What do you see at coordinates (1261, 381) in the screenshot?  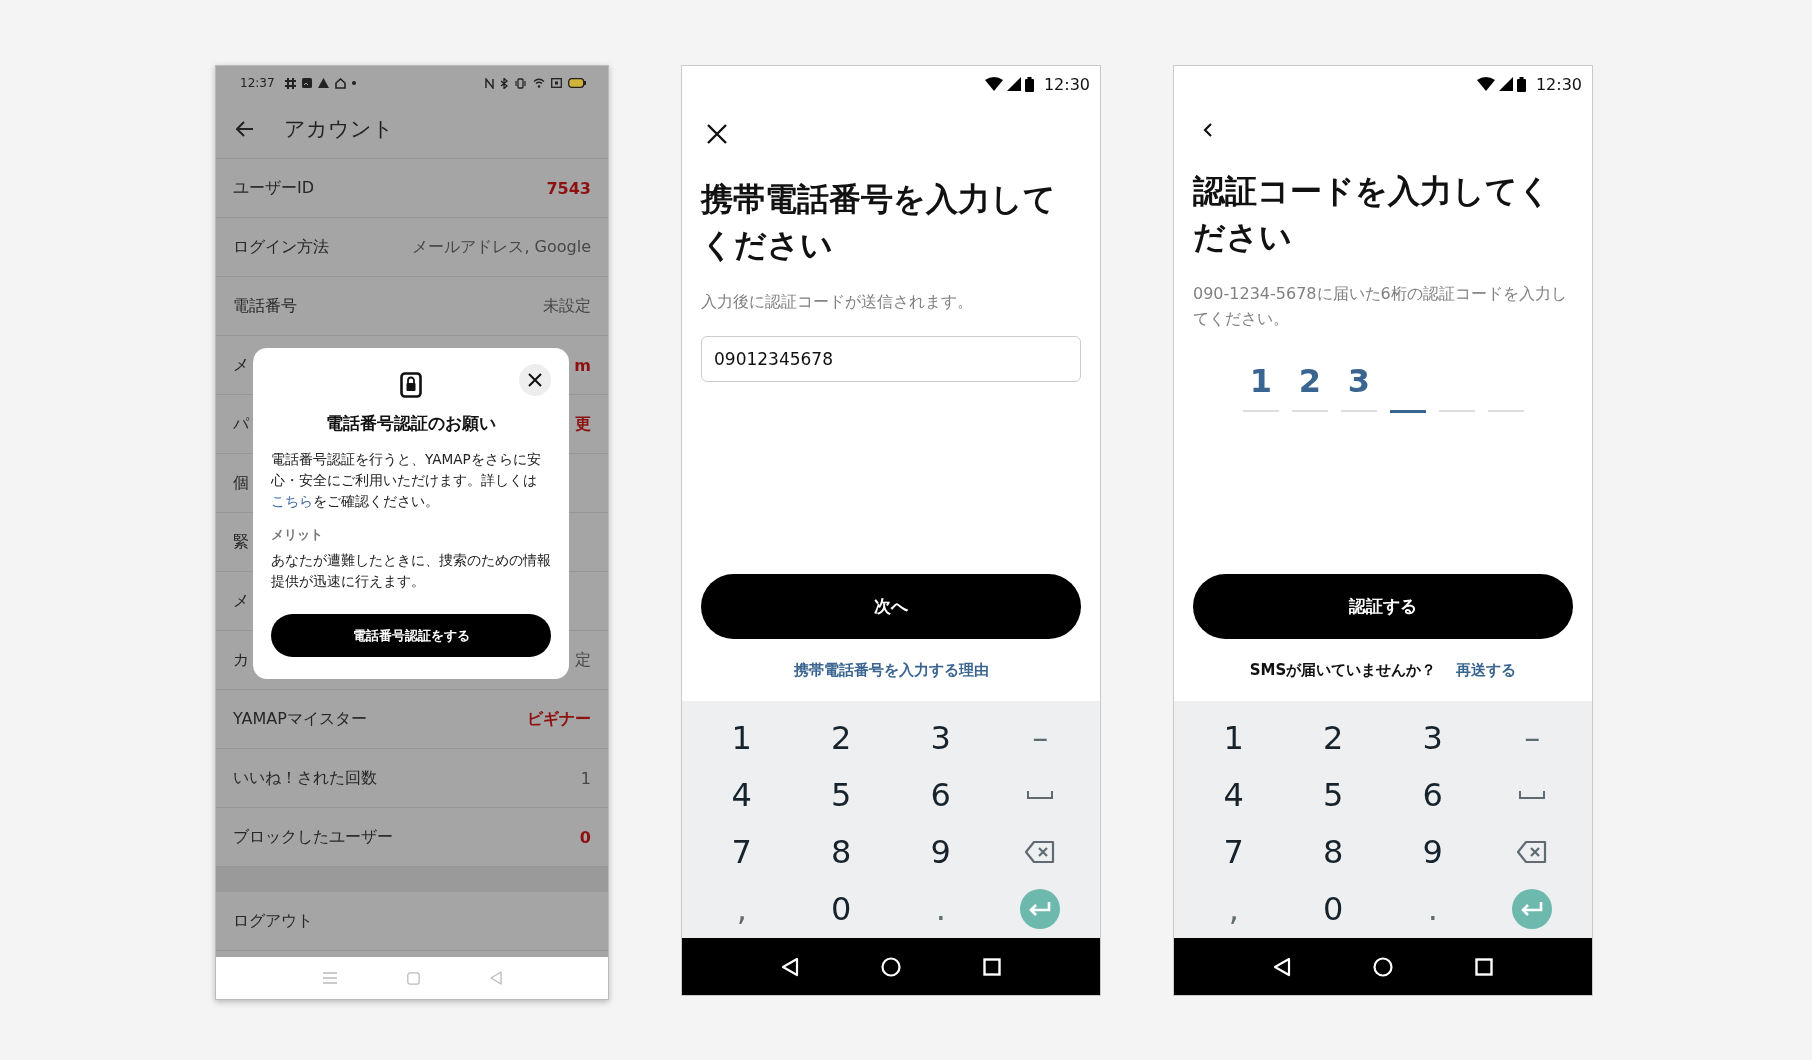 I see `code-digit: 1` at bounding box center [1261, 381].